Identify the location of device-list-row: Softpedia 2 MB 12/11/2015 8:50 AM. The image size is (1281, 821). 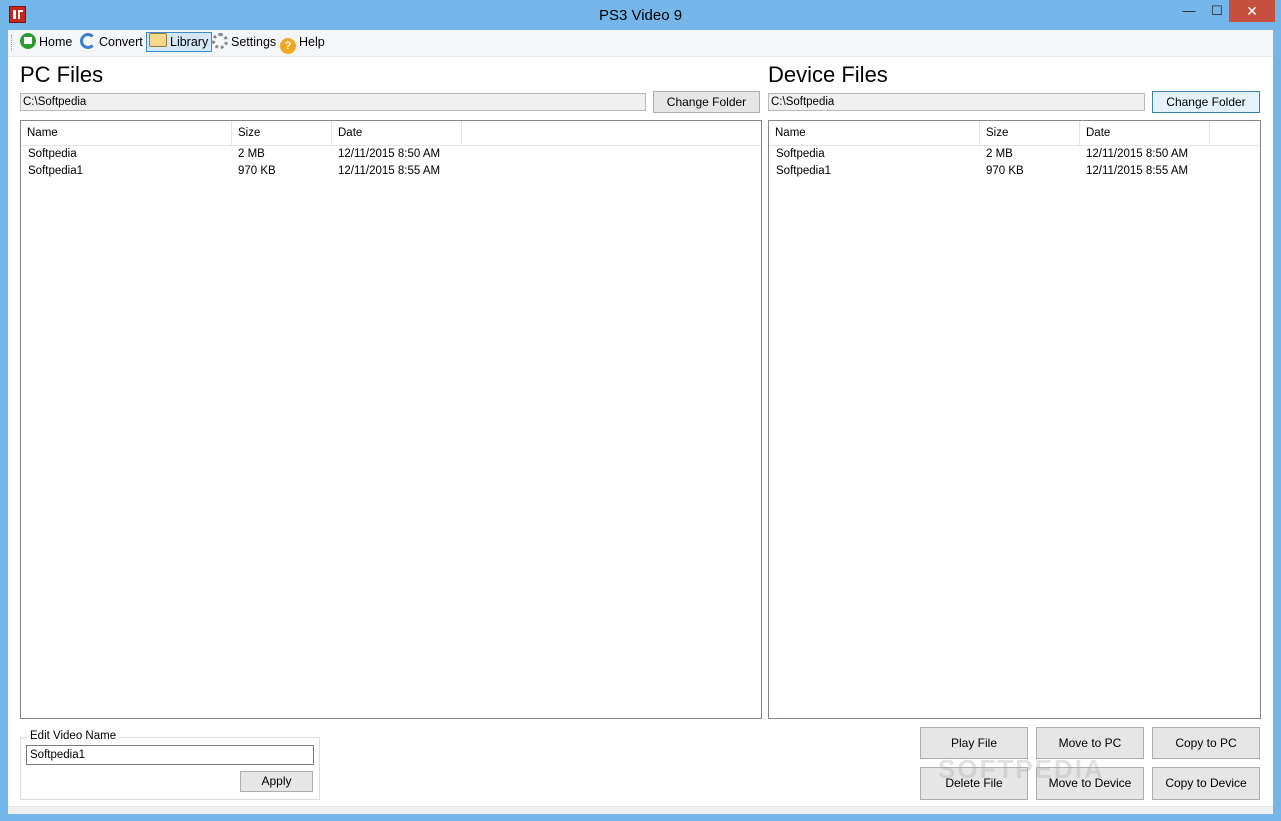
(1014, 154).